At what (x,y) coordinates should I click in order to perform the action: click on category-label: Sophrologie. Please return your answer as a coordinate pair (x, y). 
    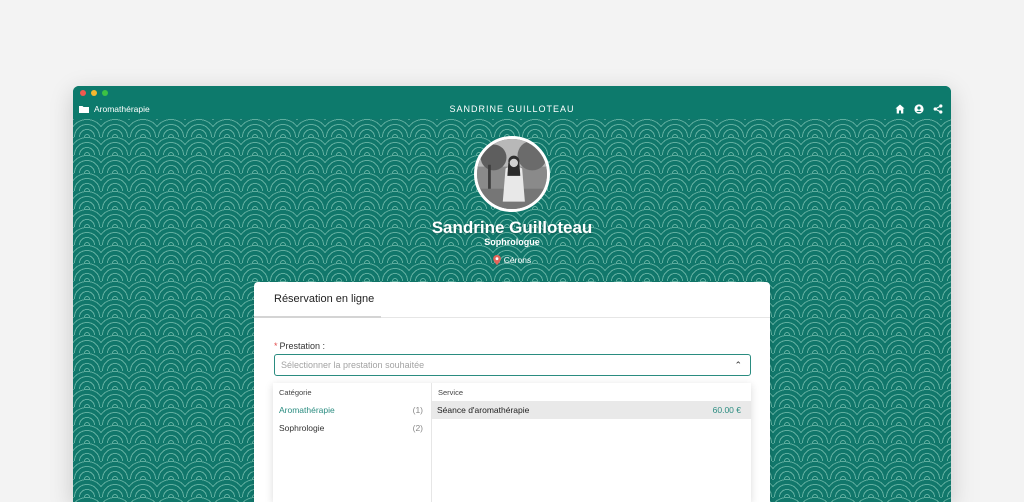
    Looking at the image, I should click on (302, 428).